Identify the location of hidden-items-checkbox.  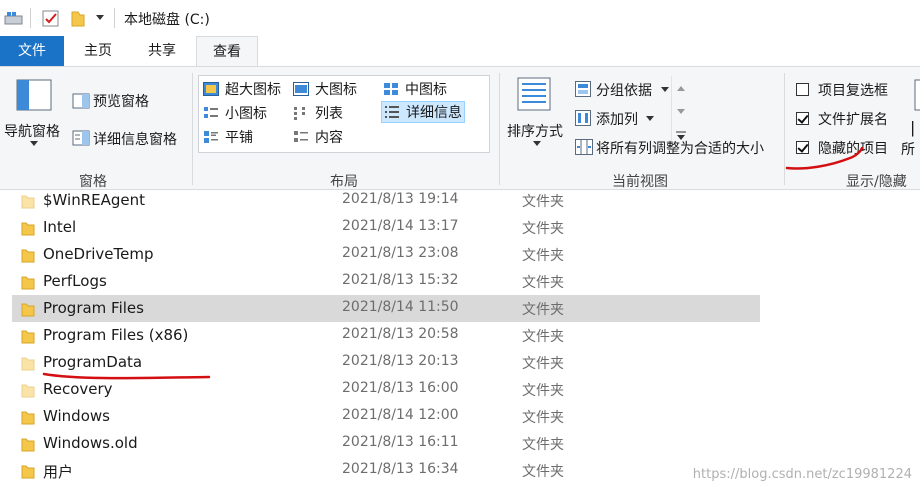
(802, 147).